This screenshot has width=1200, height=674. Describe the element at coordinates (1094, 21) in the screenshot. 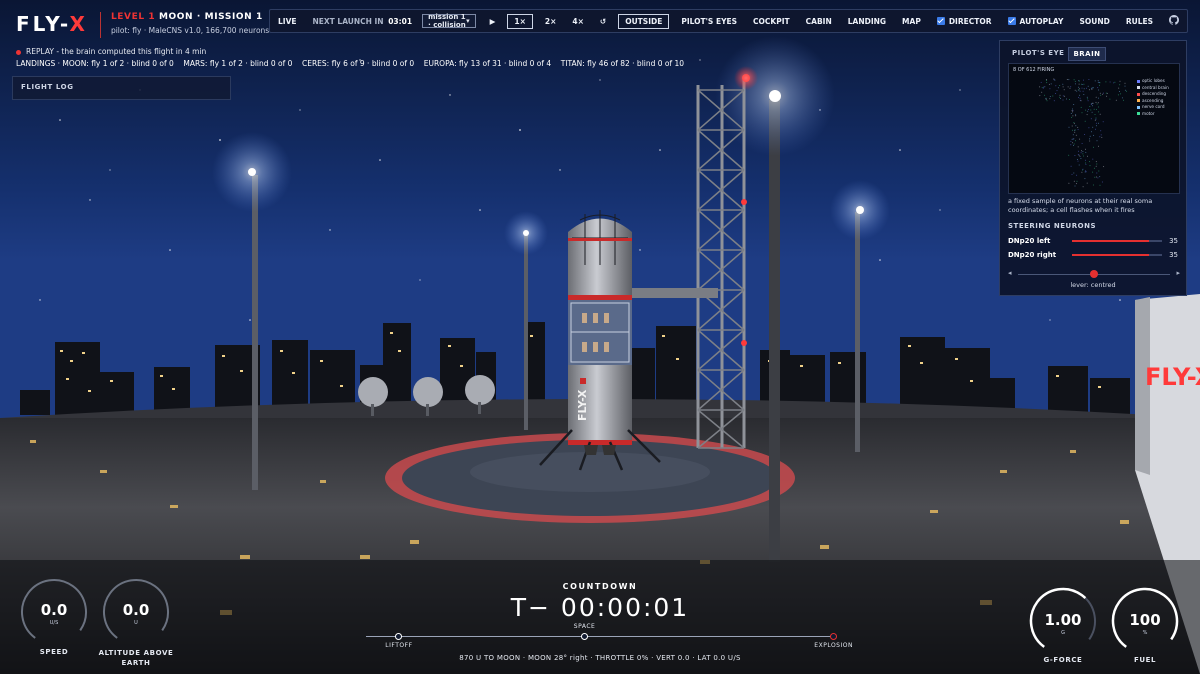

I see `sound-button: SOUND` at that location.